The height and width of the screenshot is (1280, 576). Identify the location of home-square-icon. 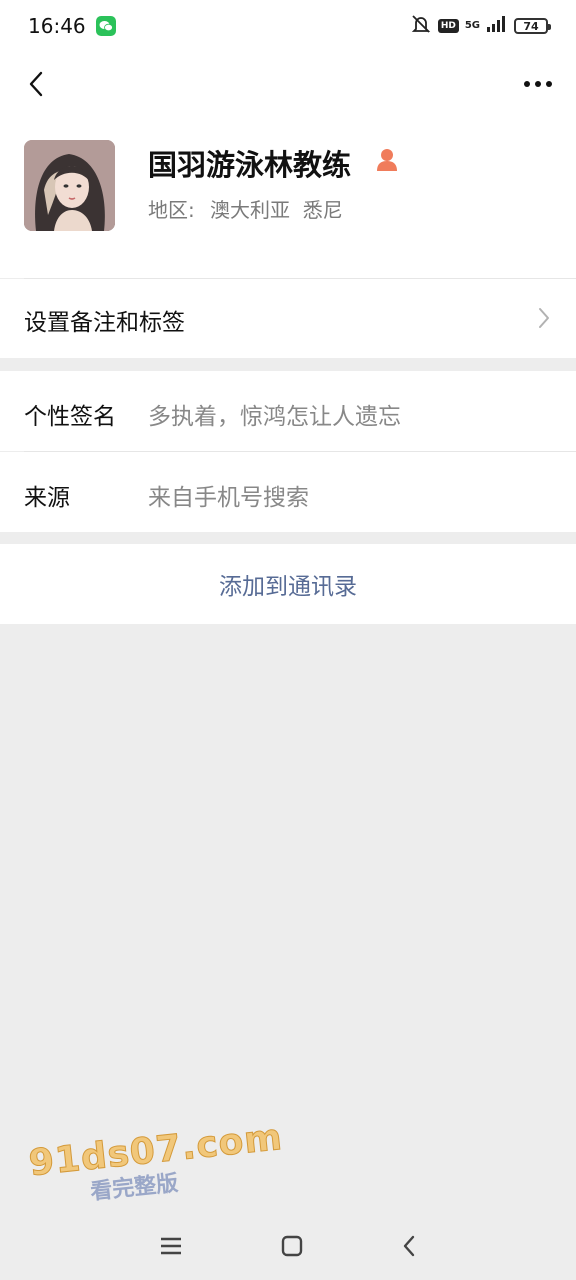
(292, 1246).